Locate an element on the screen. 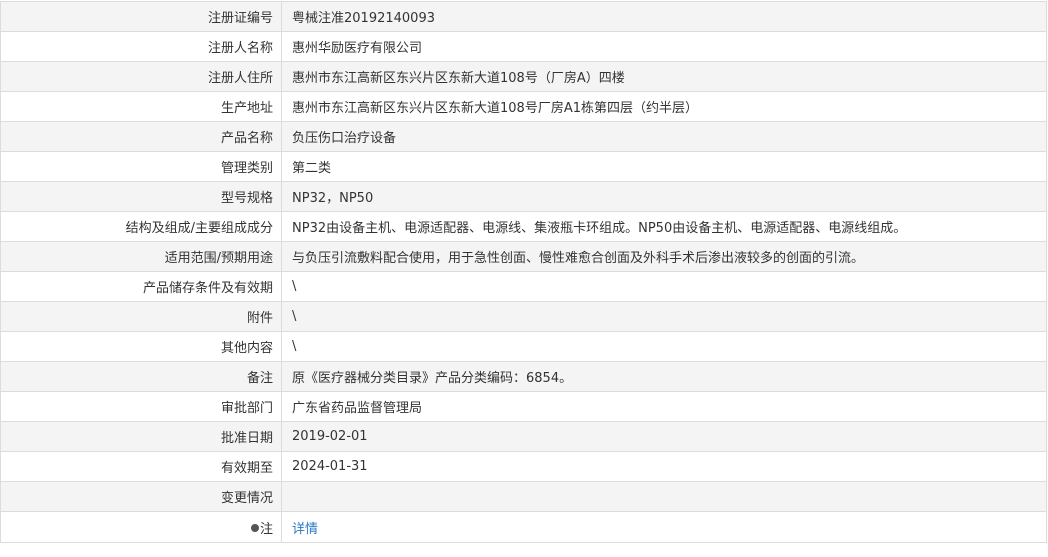 The width and height of the screenshot is (1048, 557). field-label: 结构及组成/主要组成成分 is located at coordinates (141, 226).